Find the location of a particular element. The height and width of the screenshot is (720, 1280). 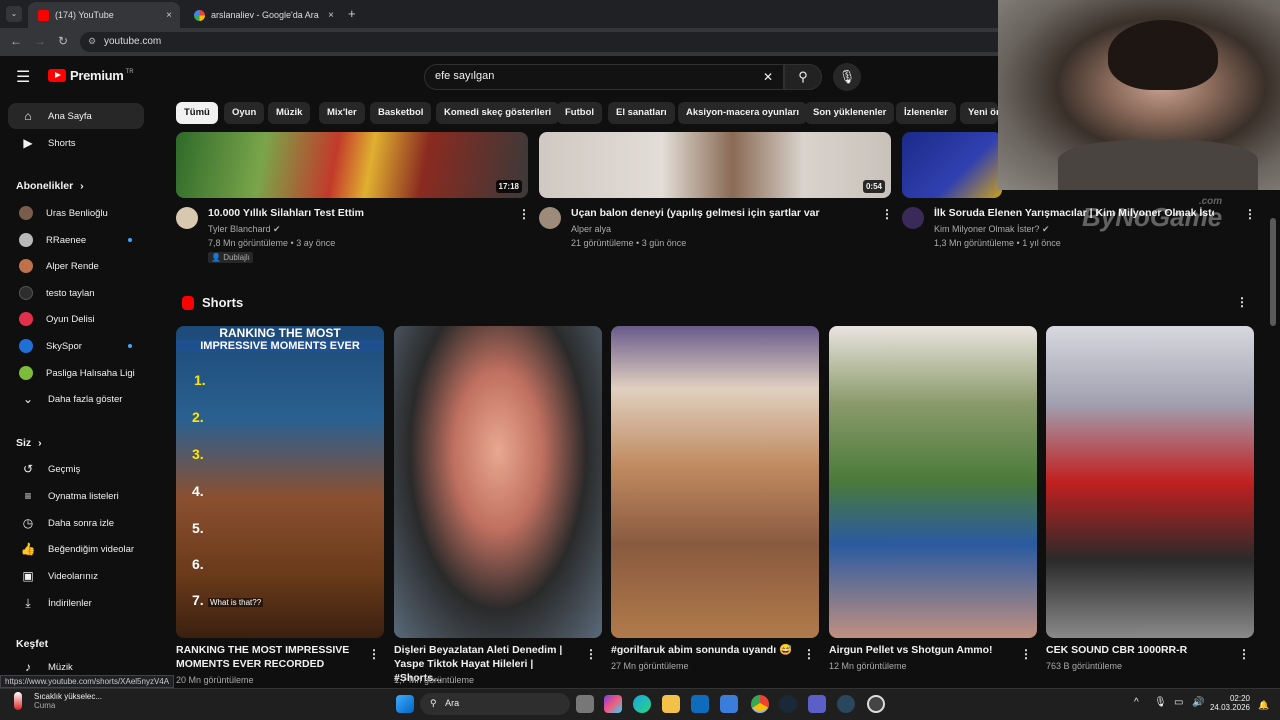

sidebar-sub-item: RRaenee is located at coordinates (76, 240).